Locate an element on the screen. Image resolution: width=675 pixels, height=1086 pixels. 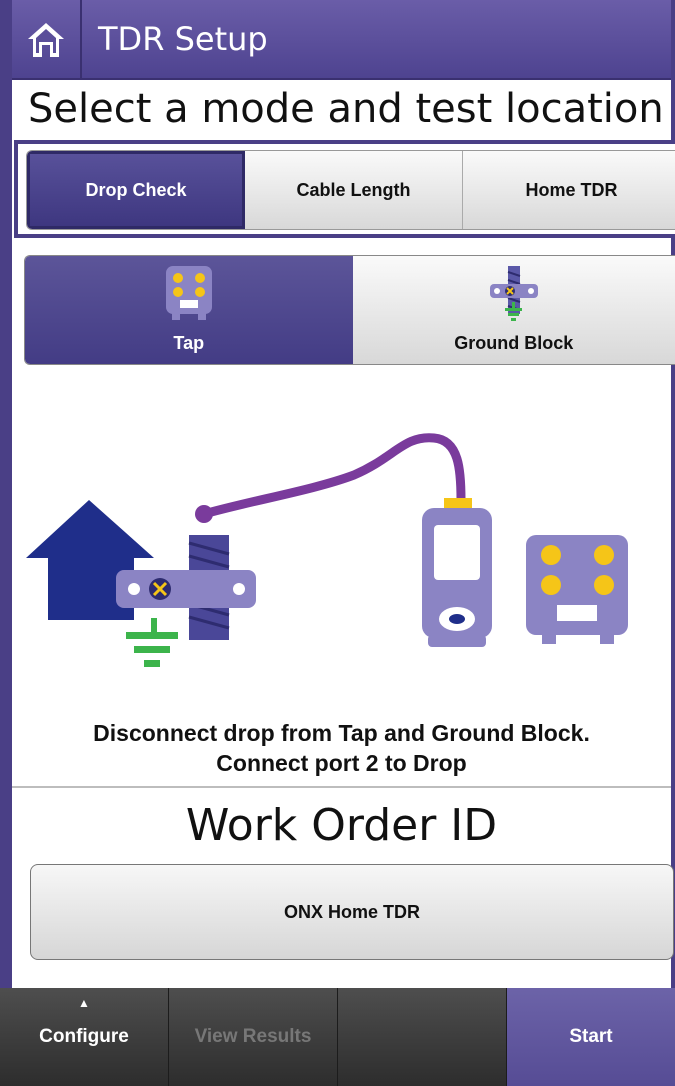
caret-up-icon: ▲ is located at coordinates (84, 1003).